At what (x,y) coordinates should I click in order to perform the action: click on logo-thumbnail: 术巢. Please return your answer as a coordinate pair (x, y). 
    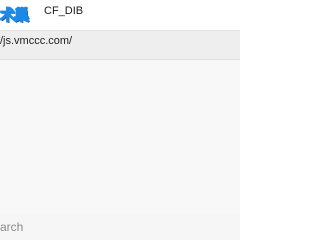
    Looking at the image, I should click on (15, 15).